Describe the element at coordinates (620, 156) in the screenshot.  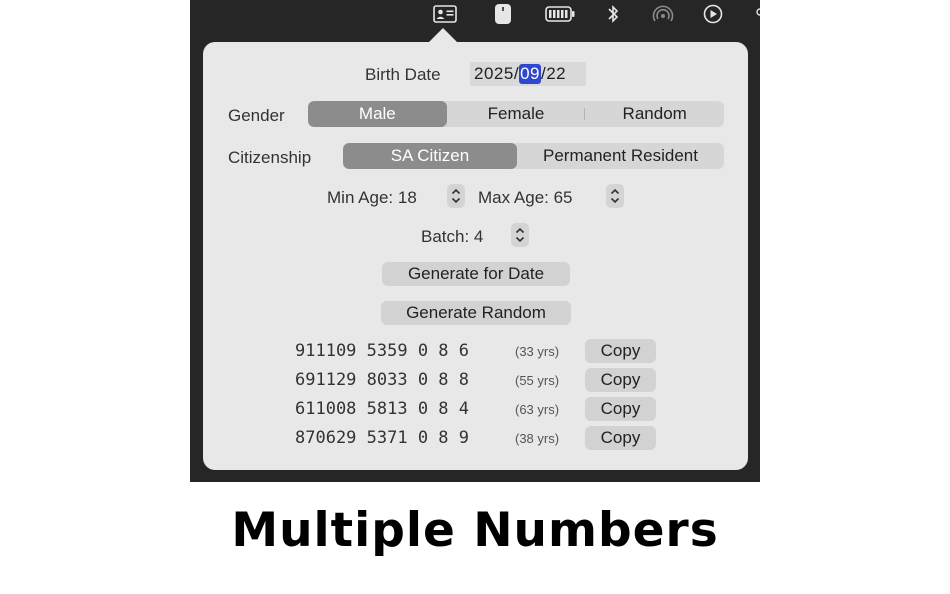
I see `citizenship-option-permanent-resident: Permanent Resident` at that location.